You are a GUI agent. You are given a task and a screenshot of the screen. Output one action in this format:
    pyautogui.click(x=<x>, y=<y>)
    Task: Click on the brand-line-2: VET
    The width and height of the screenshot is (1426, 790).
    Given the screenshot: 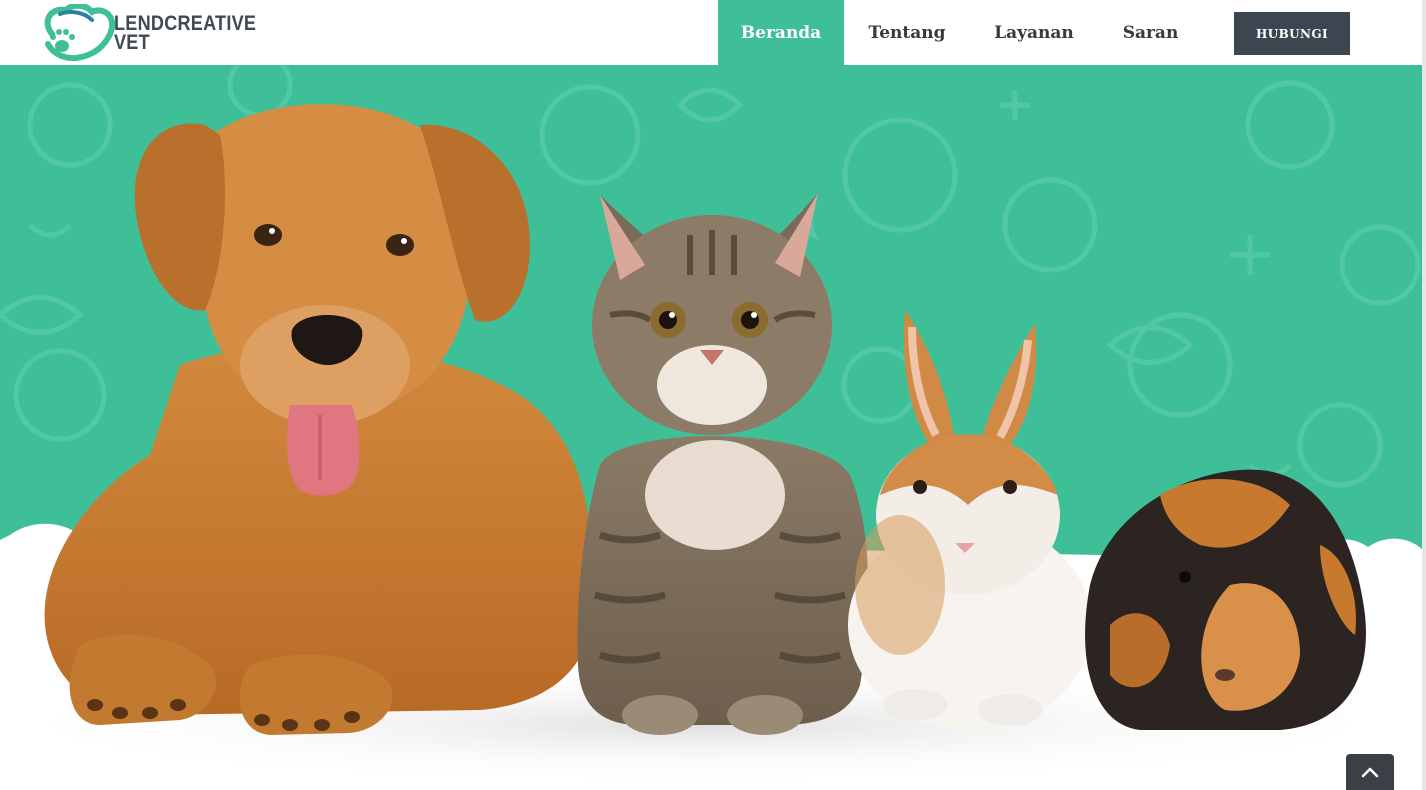 What is the action you would take?
    pyautogui.click(x=132, y=42)
    